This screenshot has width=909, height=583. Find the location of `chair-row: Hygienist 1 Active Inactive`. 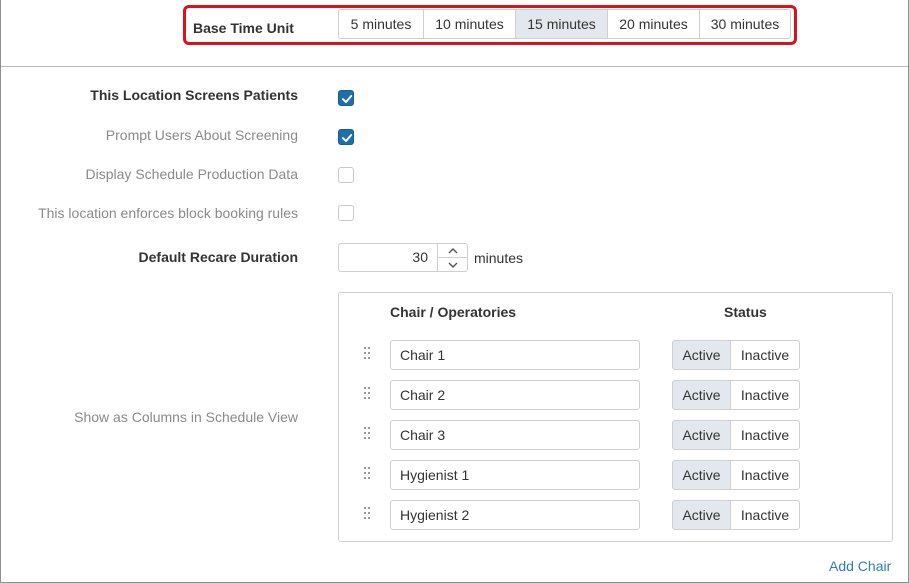

chair-row: Hygienist 1 Active Inactive is located at coordinates (615, 475).